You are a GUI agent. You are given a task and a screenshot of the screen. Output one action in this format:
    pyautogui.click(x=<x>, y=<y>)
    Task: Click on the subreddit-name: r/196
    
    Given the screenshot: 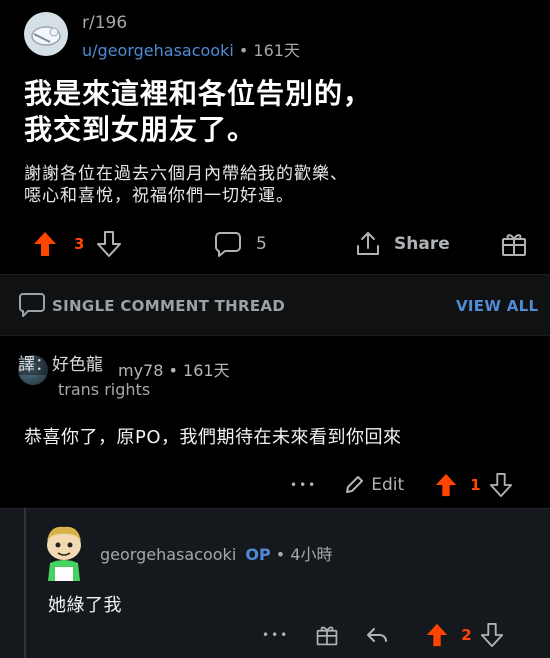 What is the action you would take?
    pyautogui.click(x=104, y=23)
    